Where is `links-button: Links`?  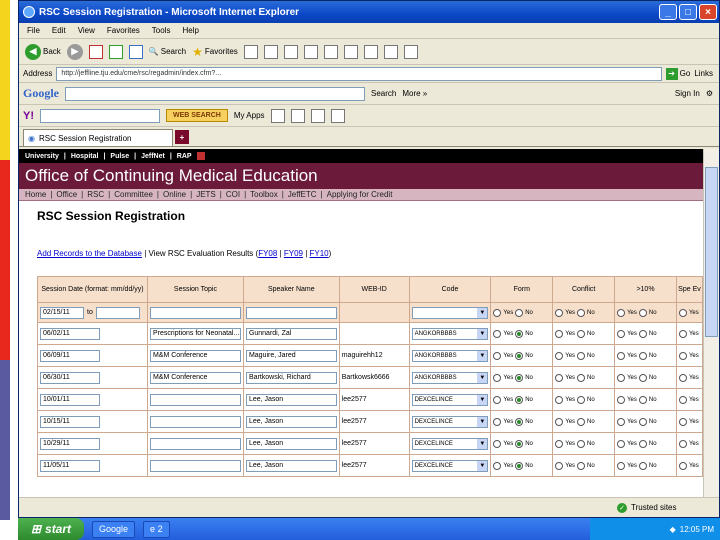 links-button: Links is located at coordinates (706, 73).